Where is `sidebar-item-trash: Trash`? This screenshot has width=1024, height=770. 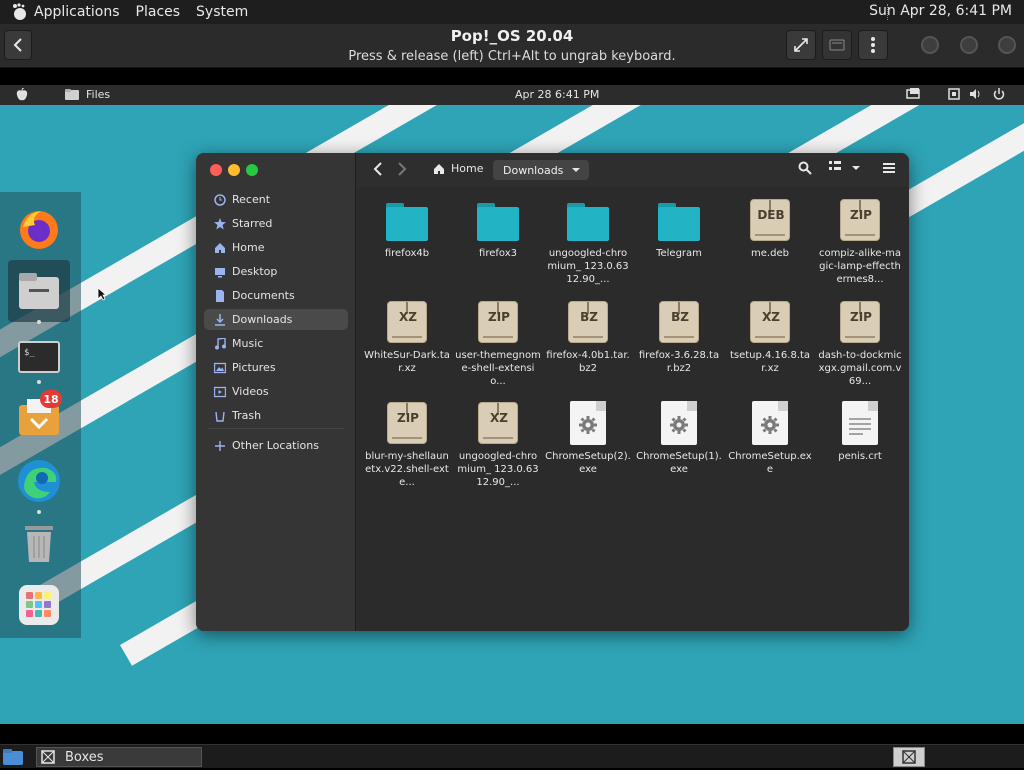
sidebar-item-trash: Trash is located at coordinates (276, 415).